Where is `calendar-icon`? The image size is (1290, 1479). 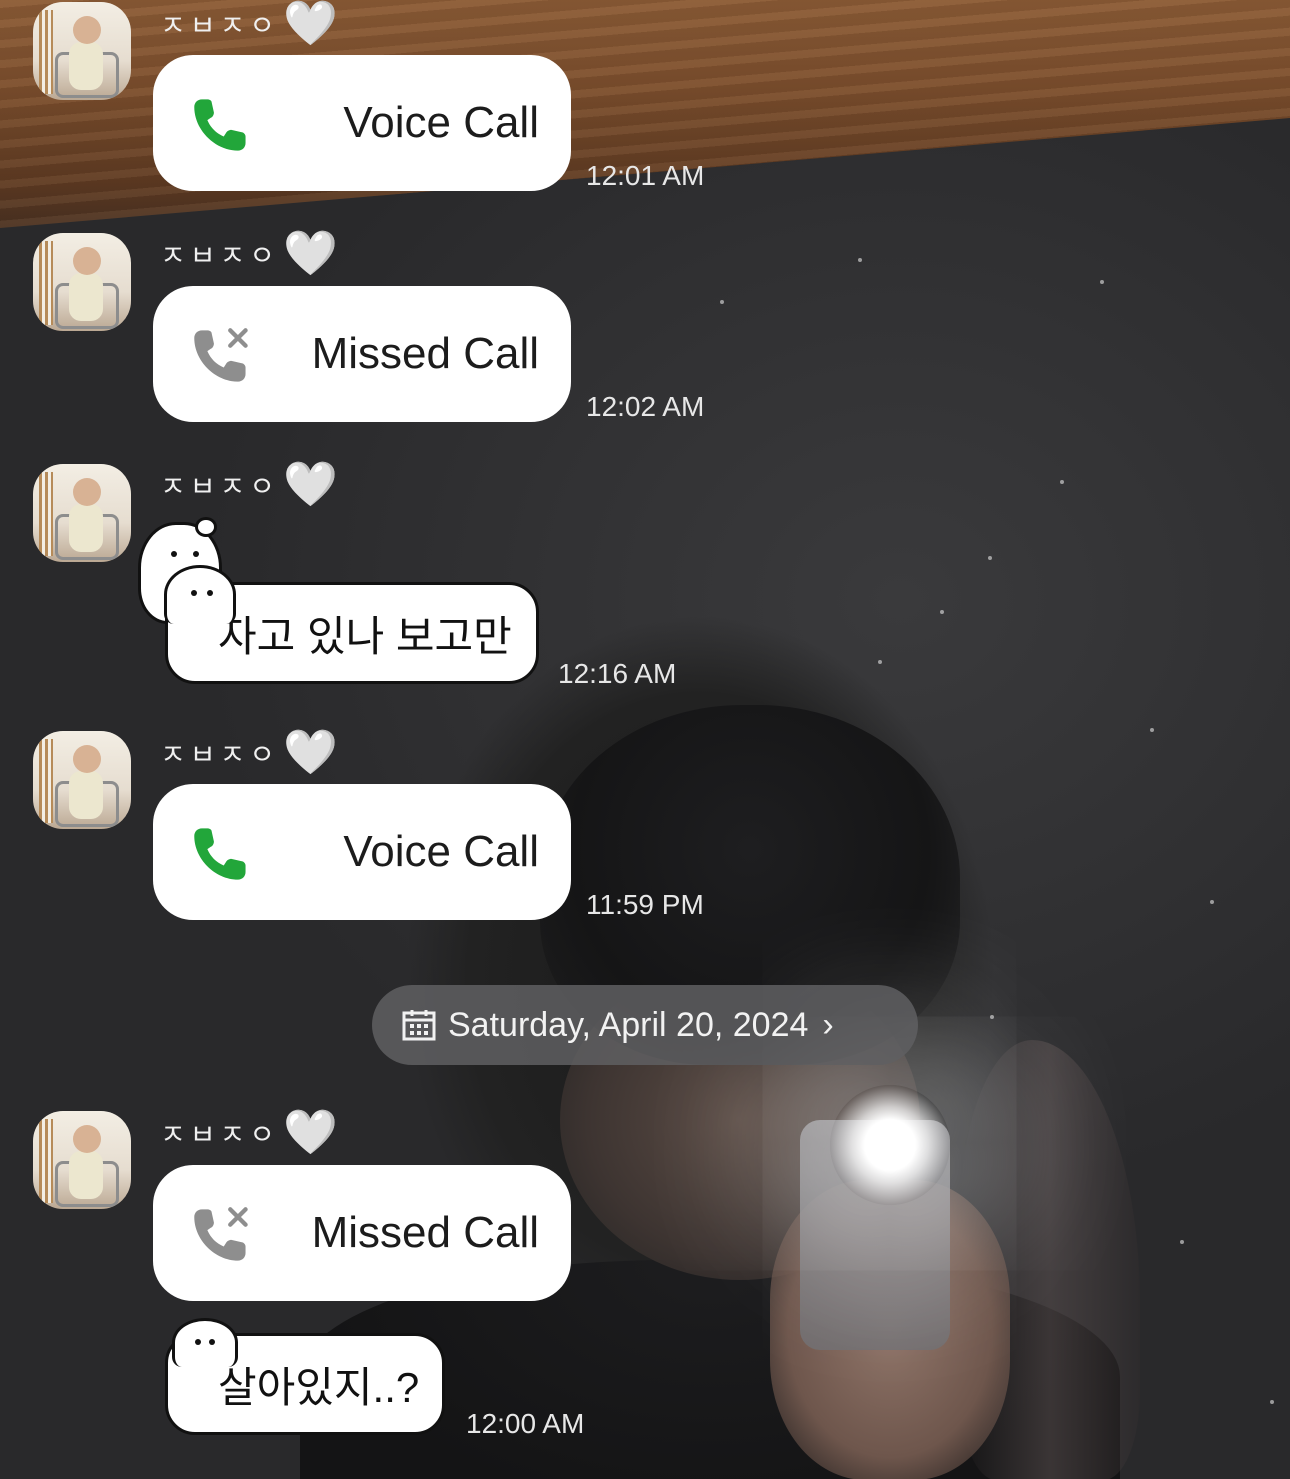 calendar-icon is located at coordinates (419, 1025).